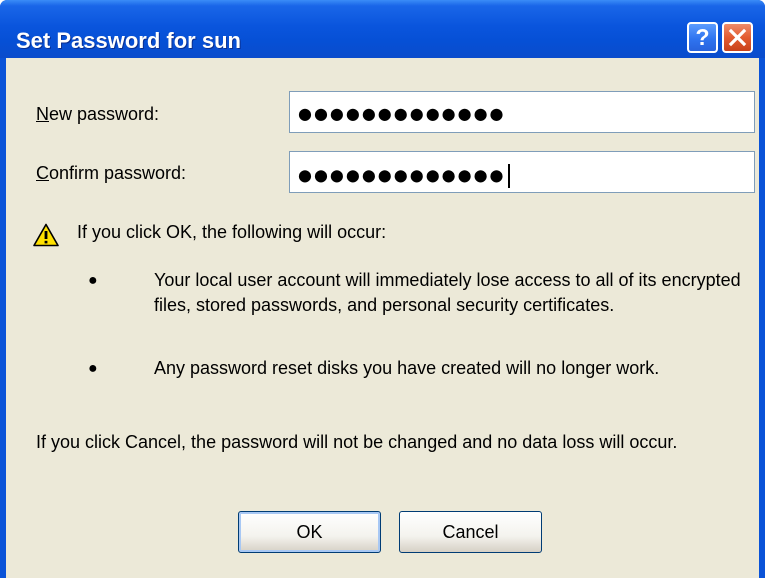 This screenshot has height=578, width=765. What do you see at coordinates (508, 176) in the screenshot?
I see `text-caret` at bounding box center [508, 176].